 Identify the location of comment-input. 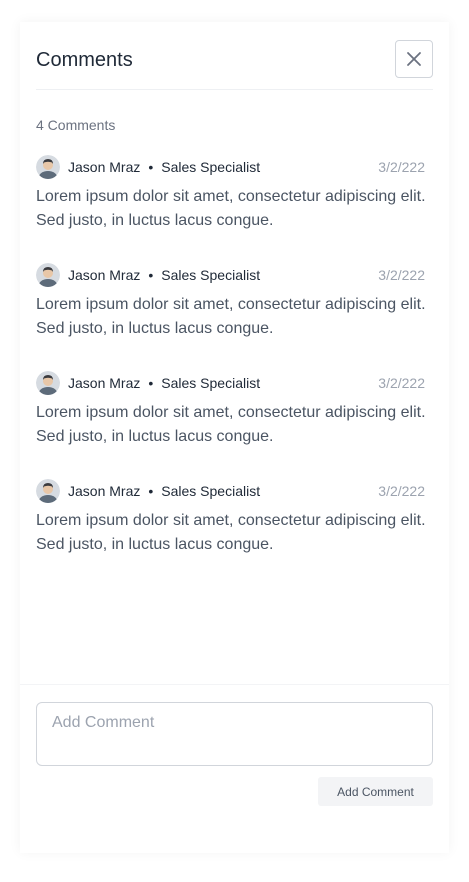
(234, 734).